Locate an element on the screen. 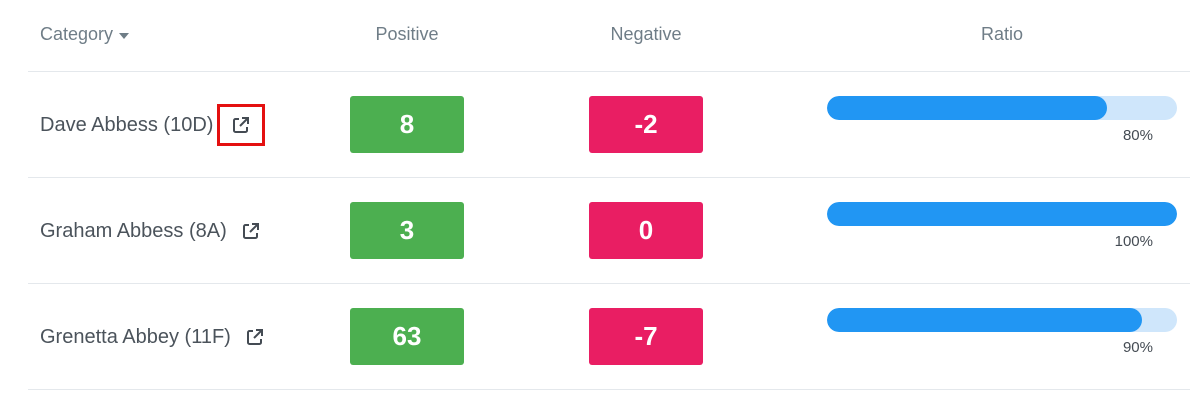 The height and width of the screenshot is (403, 1201). positive-badge: 63 is located at coordinates (407, 336).